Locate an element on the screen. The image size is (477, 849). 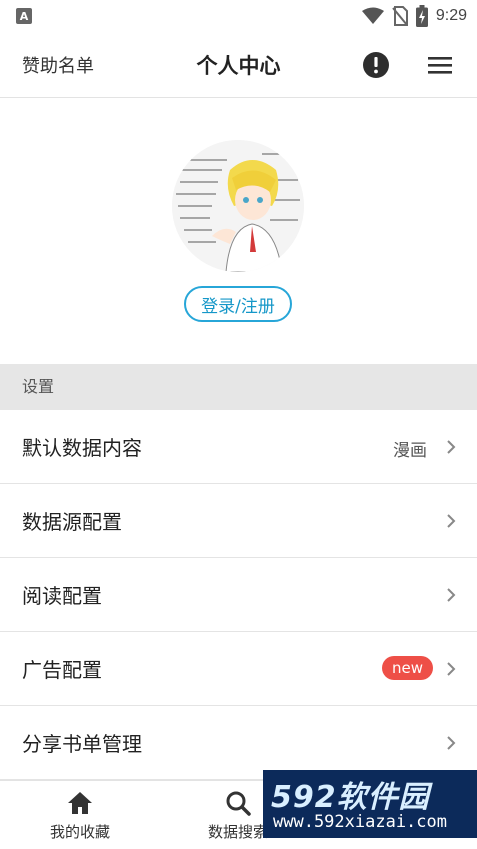
wifi-icon is located at coordinates (372, 15).